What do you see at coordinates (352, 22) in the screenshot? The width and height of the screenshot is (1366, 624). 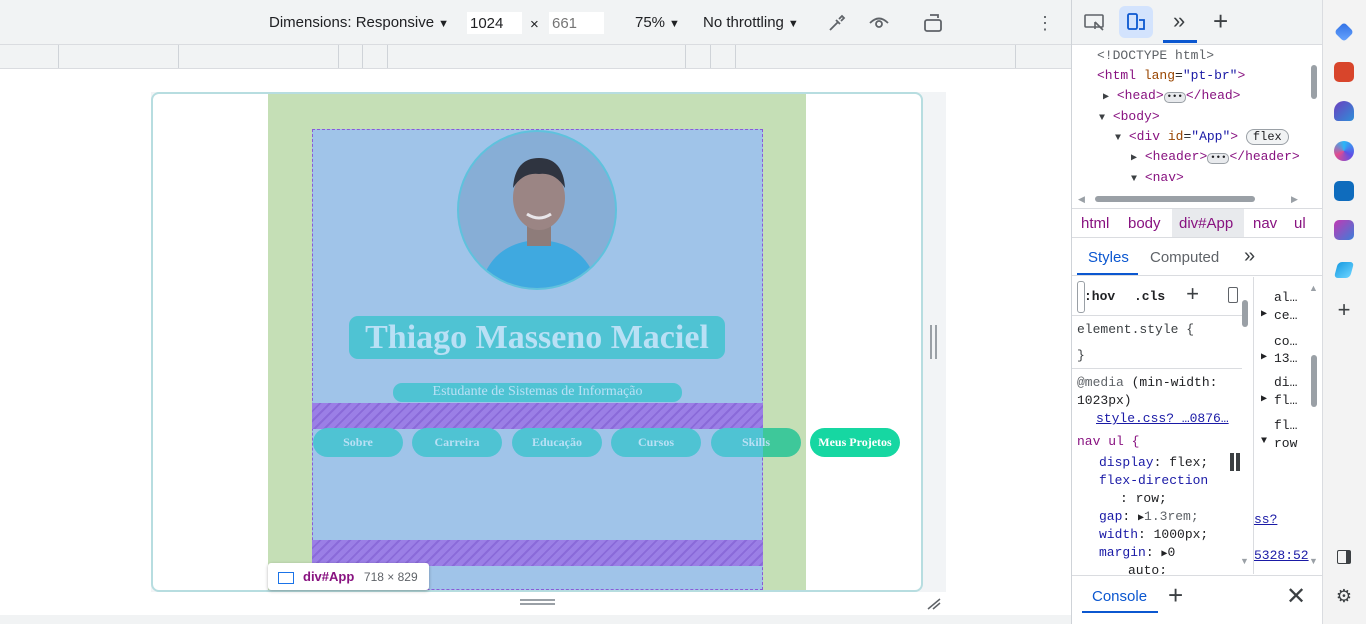 I see `dimensions-label: Dimensions: Responsive` at bounding box center [352, 22].